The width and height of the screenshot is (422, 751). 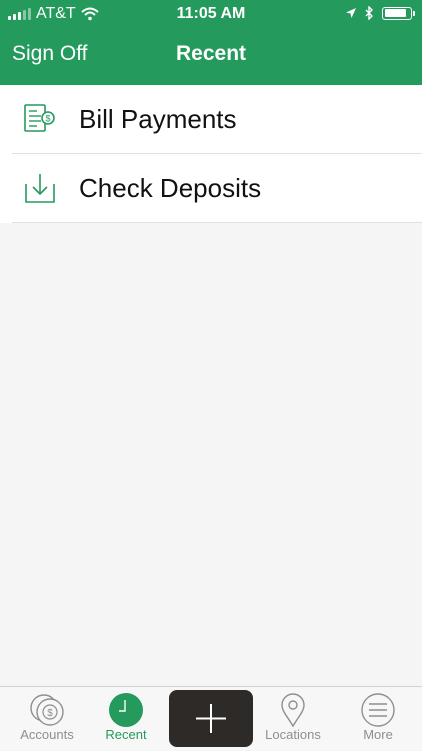 I want to click on plus-icon, so click(x=211, y=718).